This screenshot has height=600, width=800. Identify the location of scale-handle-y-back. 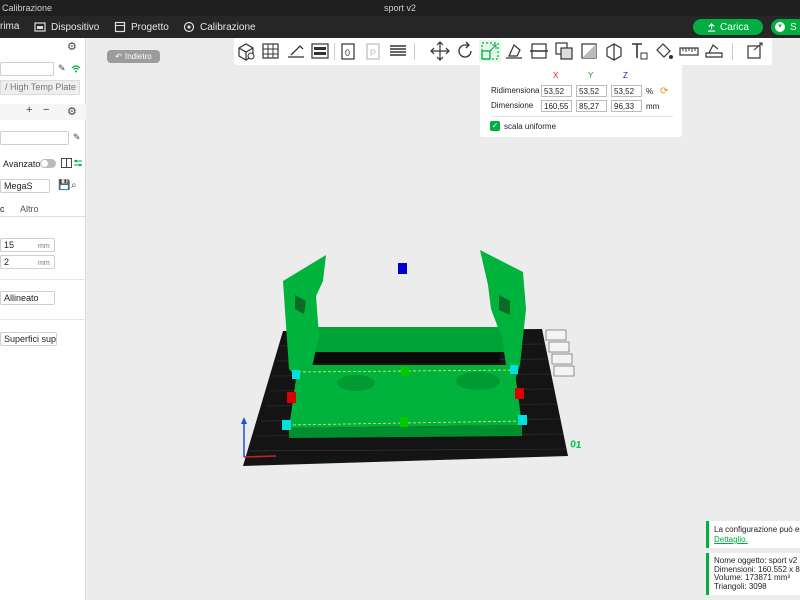
(405, 371).